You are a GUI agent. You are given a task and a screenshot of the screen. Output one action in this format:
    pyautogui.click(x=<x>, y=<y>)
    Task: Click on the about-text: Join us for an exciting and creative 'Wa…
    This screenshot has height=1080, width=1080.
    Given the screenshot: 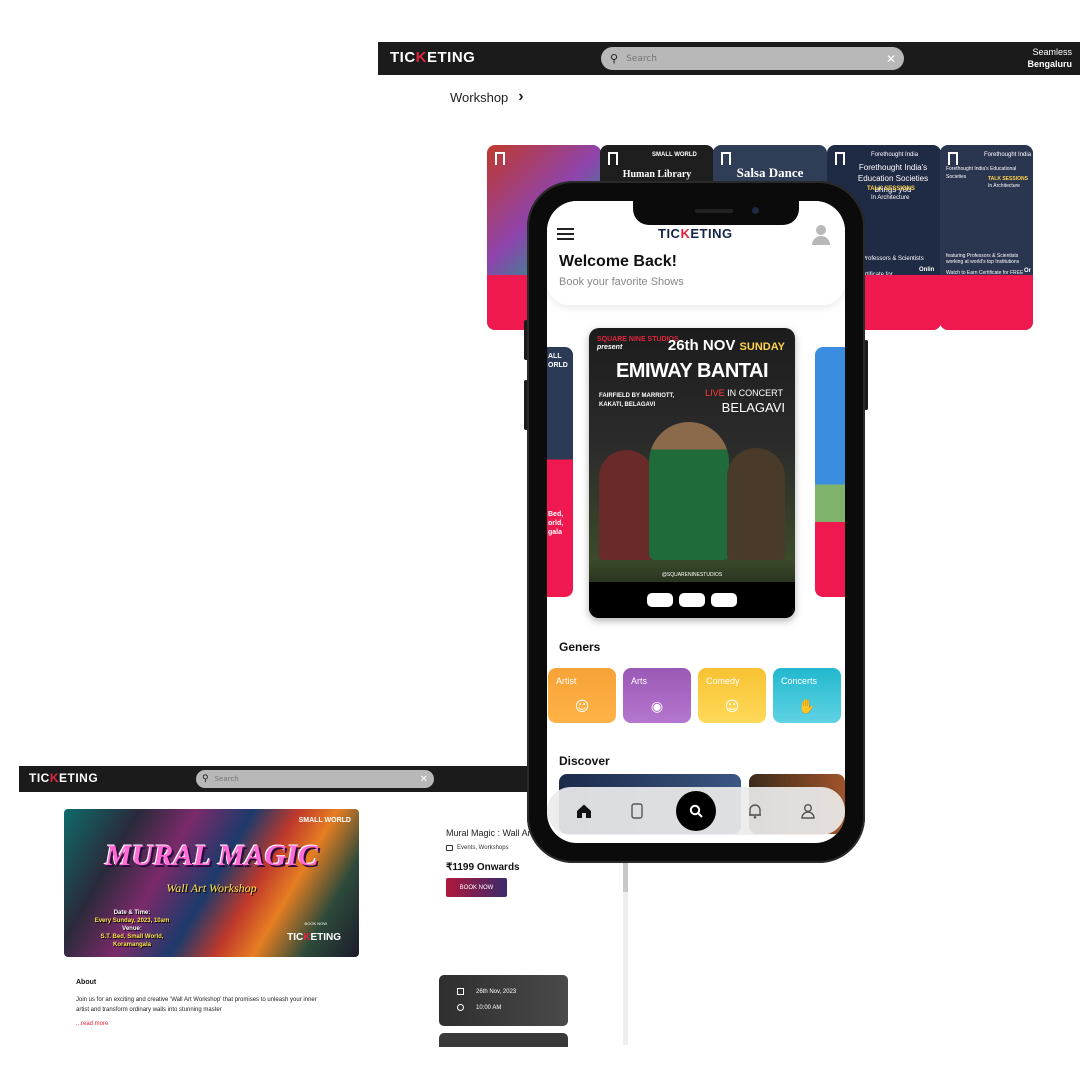 What is the action you would take?
    pyautogui.click(x=196, y=1005)
    